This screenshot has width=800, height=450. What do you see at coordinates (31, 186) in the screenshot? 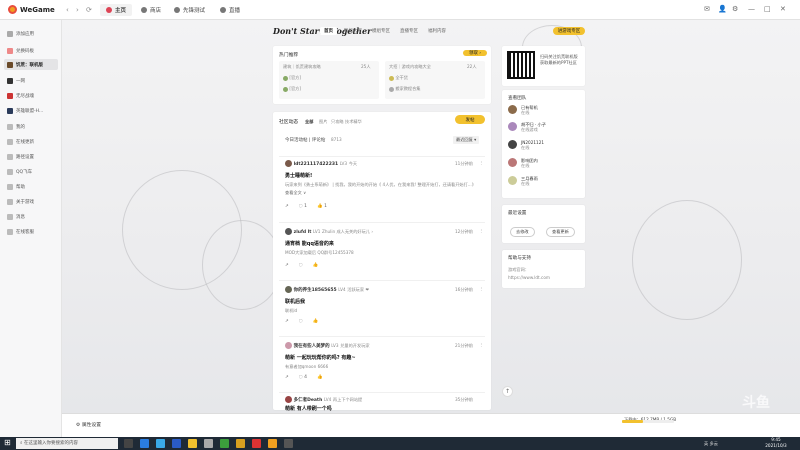
I see `sidebar-item-help: 帮助` at bounding box center [31, 186].